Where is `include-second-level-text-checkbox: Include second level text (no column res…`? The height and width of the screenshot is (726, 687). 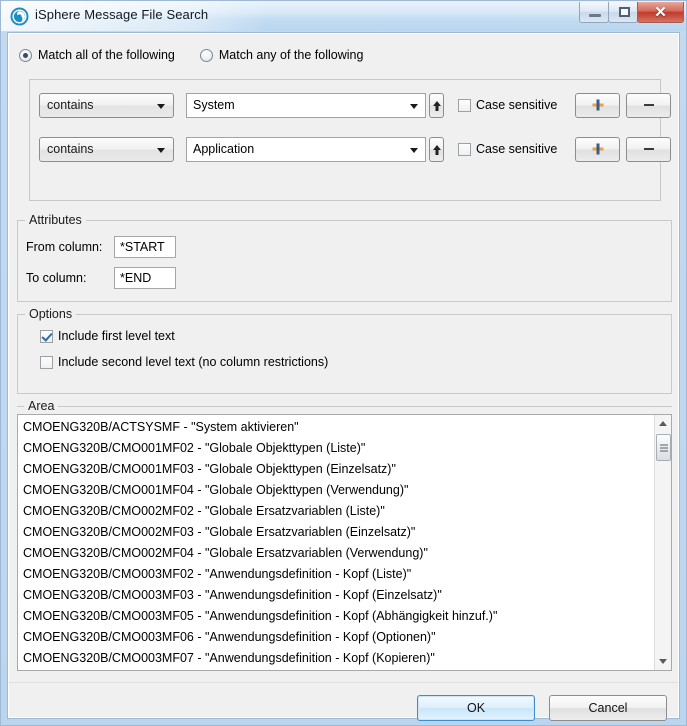
include-second-level-text-checkbox: Include second level text (no column res… is located at coordinates (184, 362).